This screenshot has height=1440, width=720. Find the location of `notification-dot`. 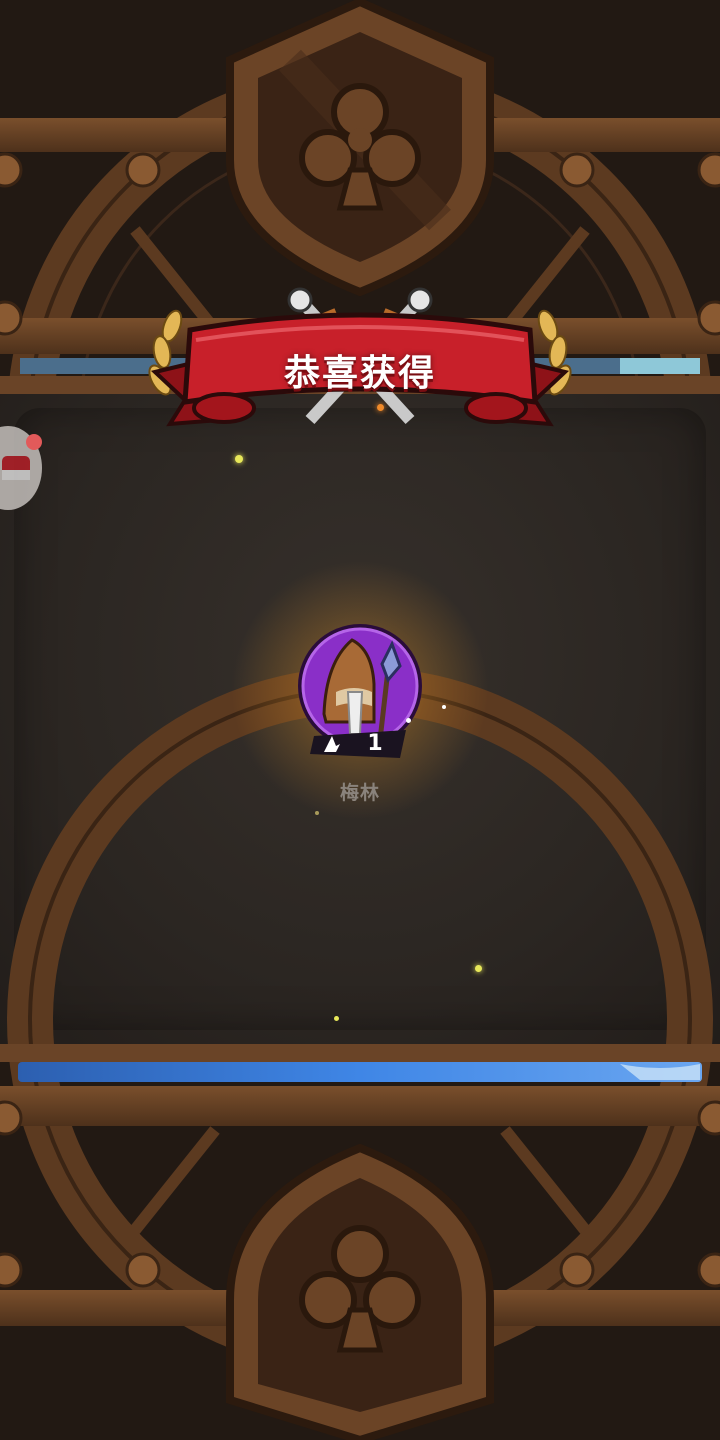

notification-dot is located at coordinates (34, 442).